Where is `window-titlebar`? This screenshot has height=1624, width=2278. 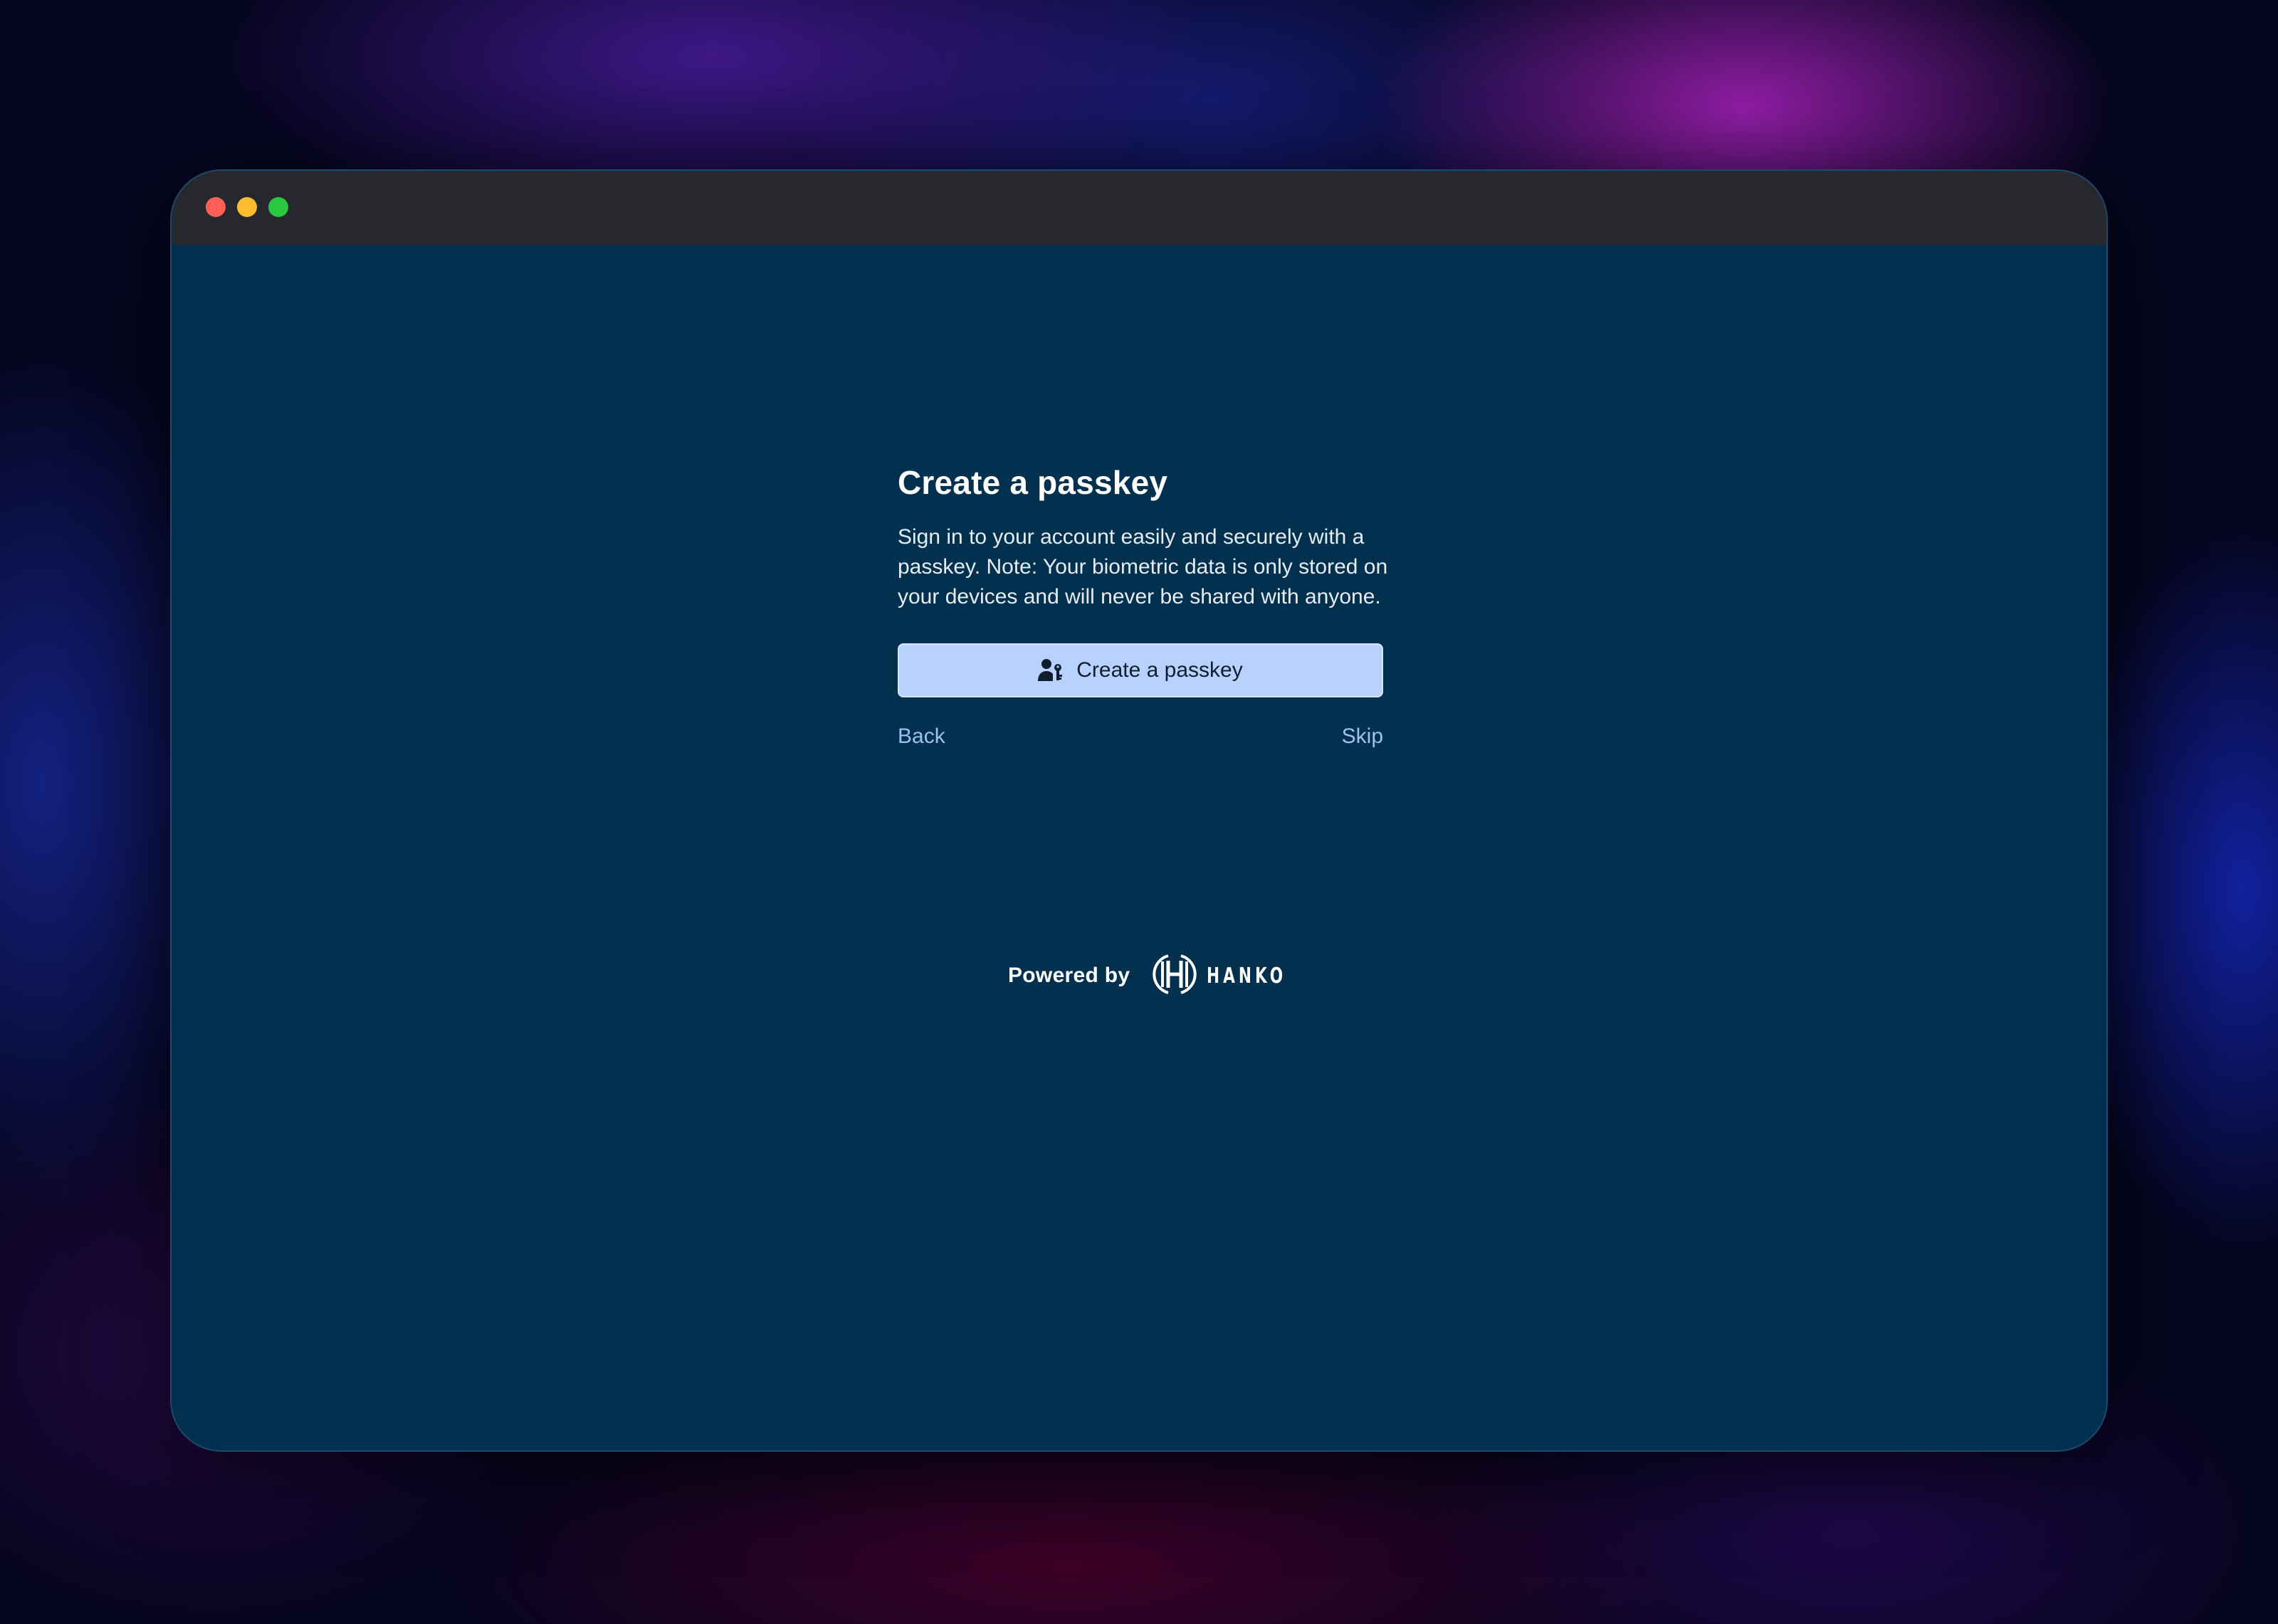 window-titlebar is located at coordinates (1139, 208).